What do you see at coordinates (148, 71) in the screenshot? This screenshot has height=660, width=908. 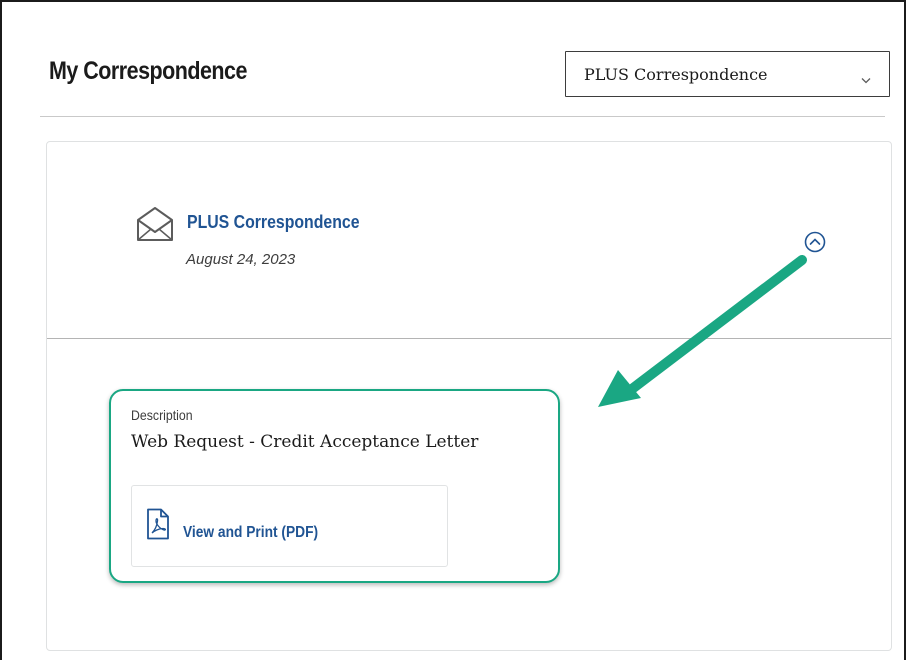 I see `page-title: My Correspondence` at bounding box center [148, 71].